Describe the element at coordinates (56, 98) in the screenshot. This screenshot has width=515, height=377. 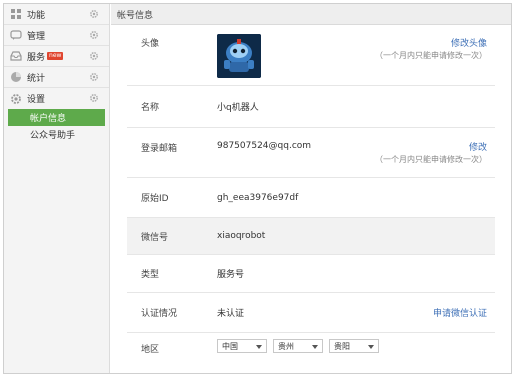
I see `sidebar-item-settings: 设置` at that location.